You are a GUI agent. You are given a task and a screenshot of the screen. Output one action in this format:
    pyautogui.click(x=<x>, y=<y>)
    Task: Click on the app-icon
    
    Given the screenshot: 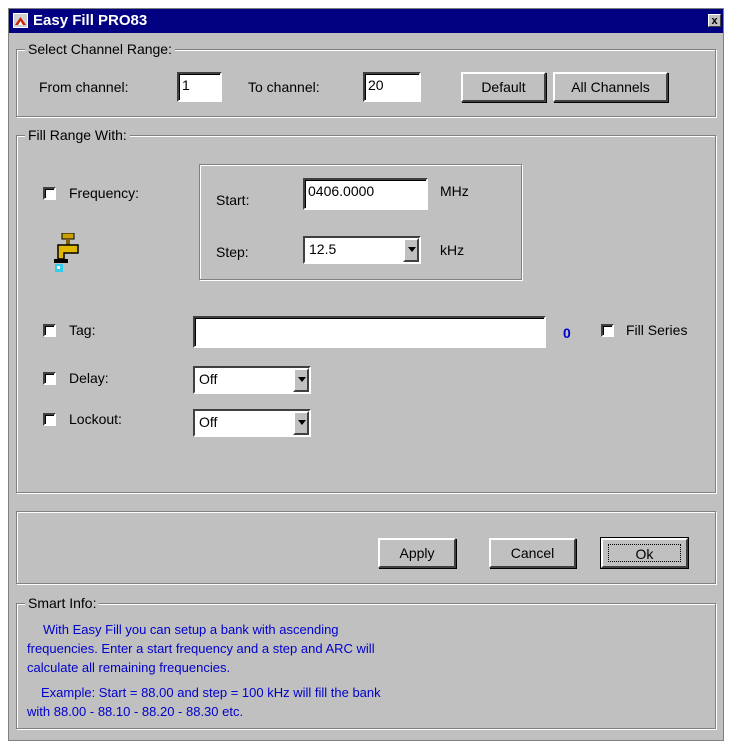 What is the action you would take?
    pyautogui.click(x=20, y=20)
    